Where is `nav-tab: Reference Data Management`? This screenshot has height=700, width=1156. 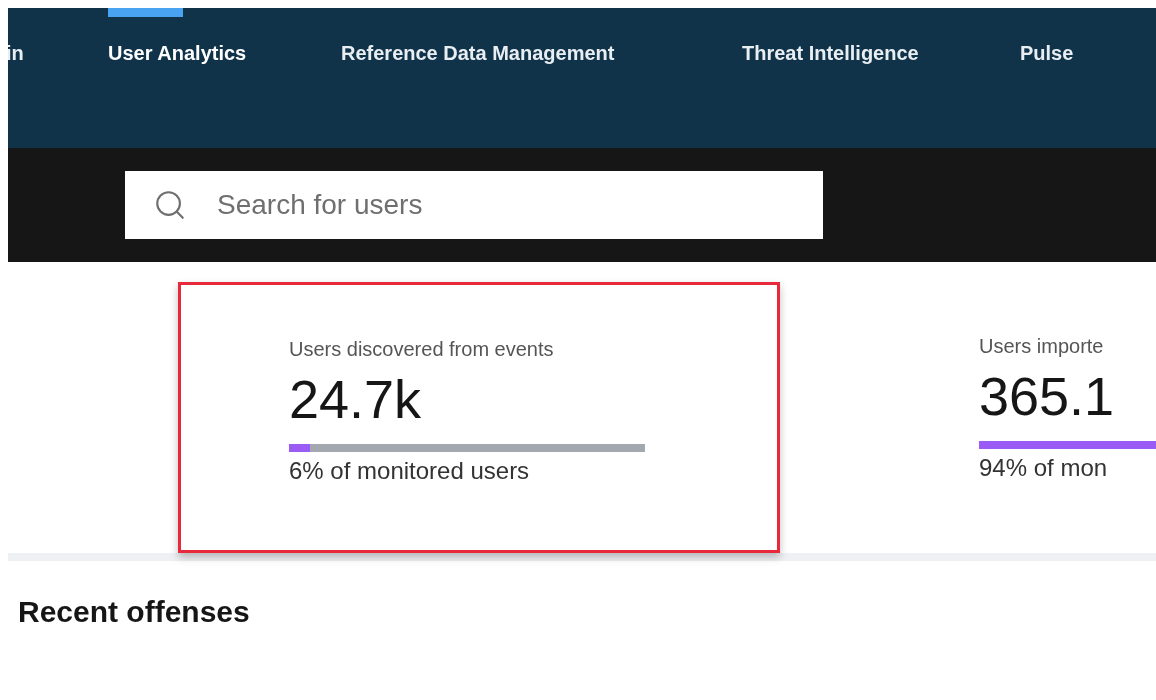 nav-tab: Reference Data Management is located at coordinates (541, 35).